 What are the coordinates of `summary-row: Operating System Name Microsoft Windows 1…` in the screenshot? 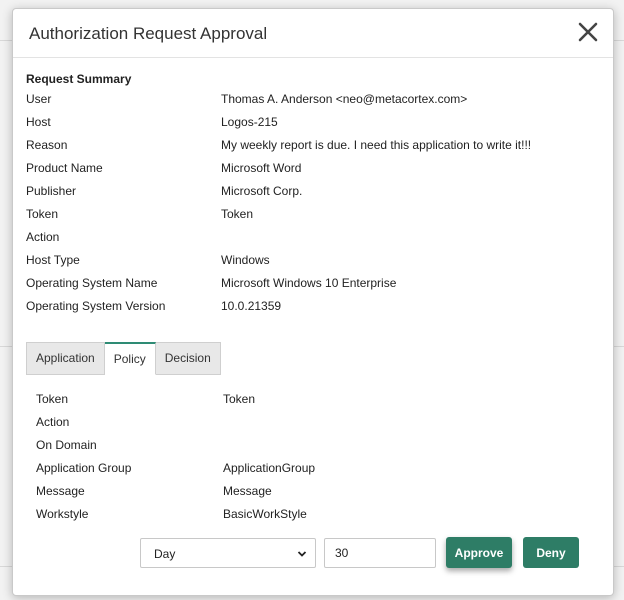 It's located at (317, 287).